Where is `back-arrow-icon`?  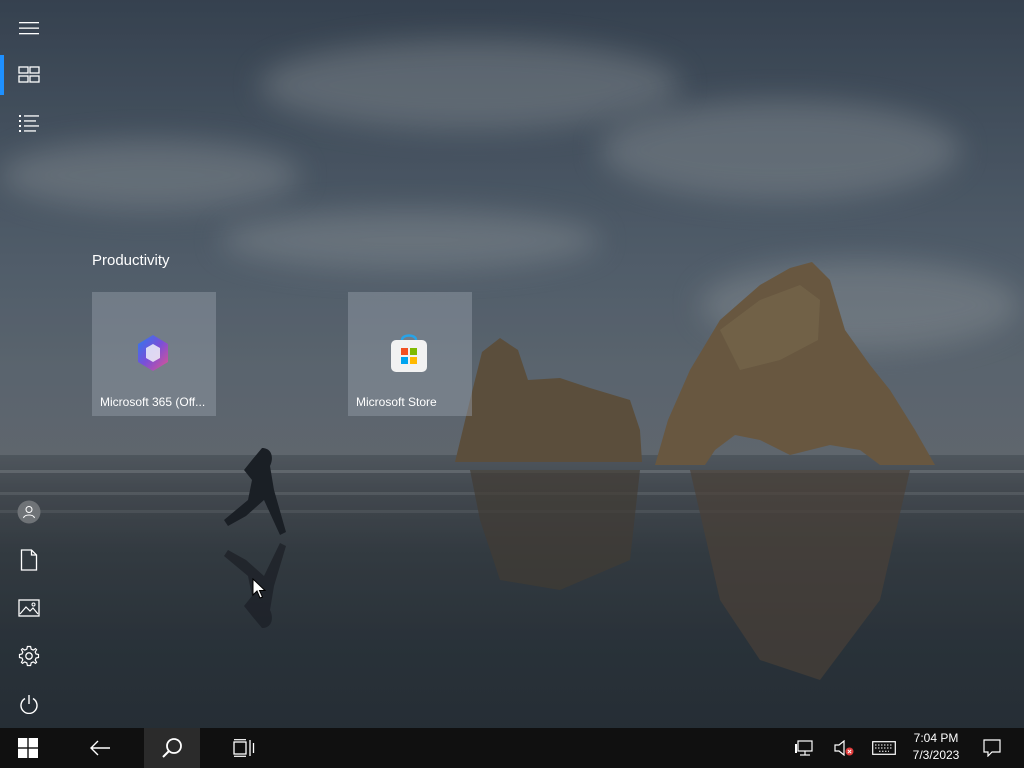
back-arrow-icon is located at coordinates (100, 748).